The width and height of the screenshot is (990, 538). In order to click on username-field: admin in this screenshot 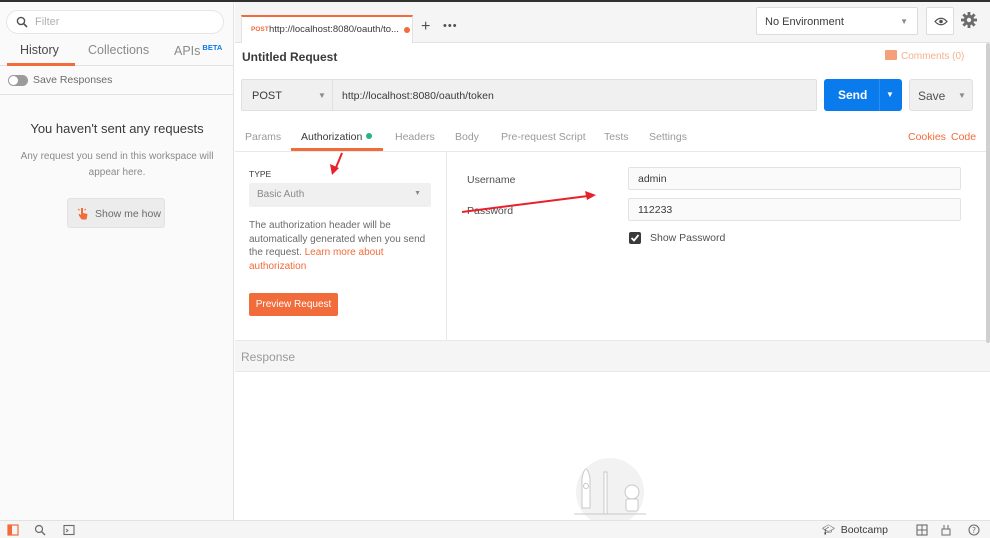, I will do `click(794, 178)`.